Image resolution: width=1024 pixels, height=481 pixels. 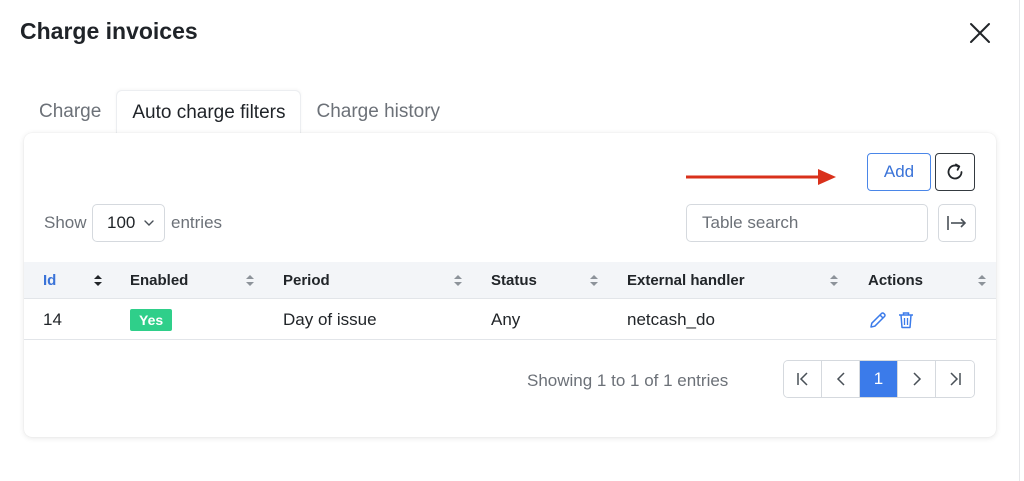 I want to click on column-header-status: Status, so click(x=514, y=280).